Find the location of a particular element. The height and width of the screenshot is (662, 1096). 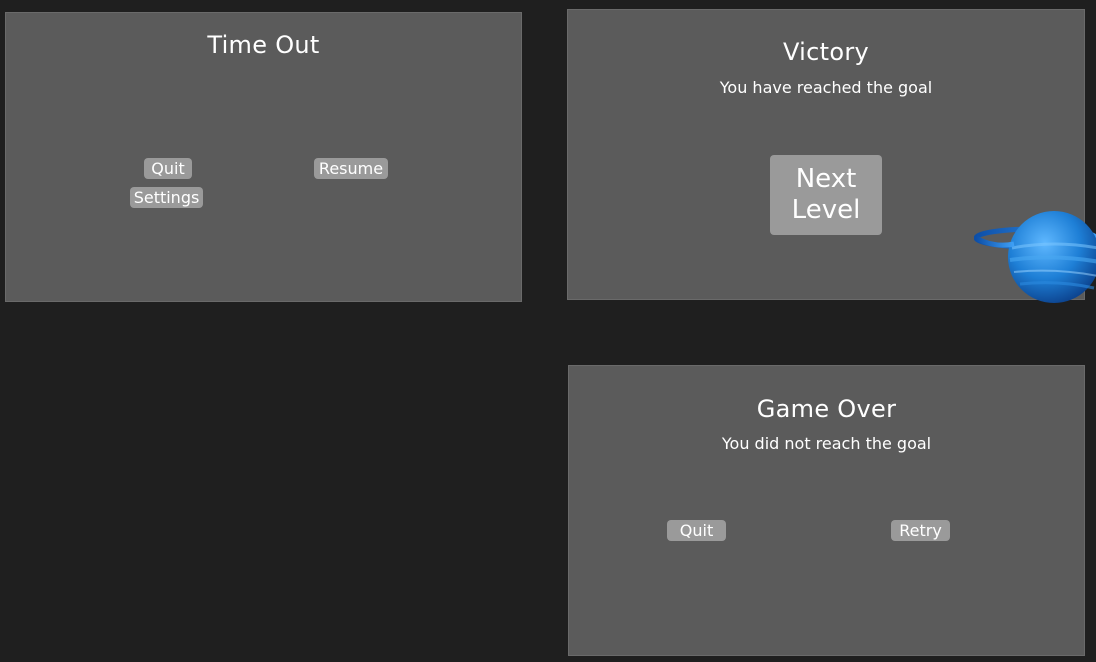

retry-button: Retry is located at coordinates (920, 530).